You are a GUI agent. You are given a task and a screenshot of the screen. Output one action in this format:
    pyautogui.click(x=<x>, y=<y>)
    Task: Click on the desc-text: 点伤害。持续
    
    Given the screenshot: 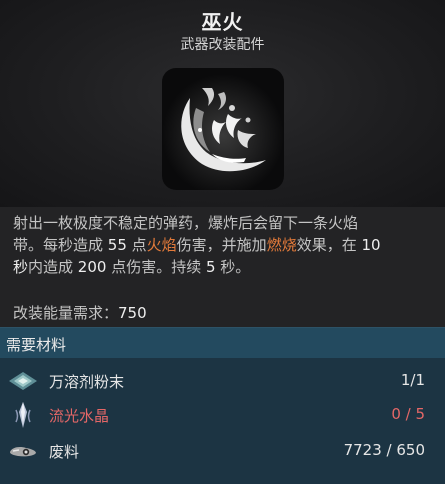 What is the action you would take?
    pyautogui.click(x=156, y=267)
    